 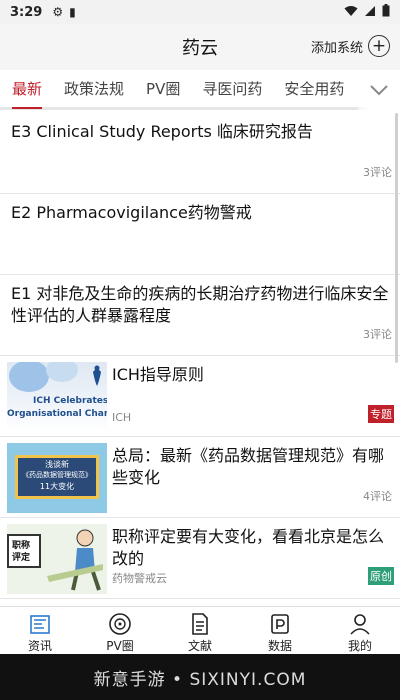 What do you see at coordinates (377, 496) in the screenshot?
I see `comment-count: 4评论` at bounding box center [377, 496].